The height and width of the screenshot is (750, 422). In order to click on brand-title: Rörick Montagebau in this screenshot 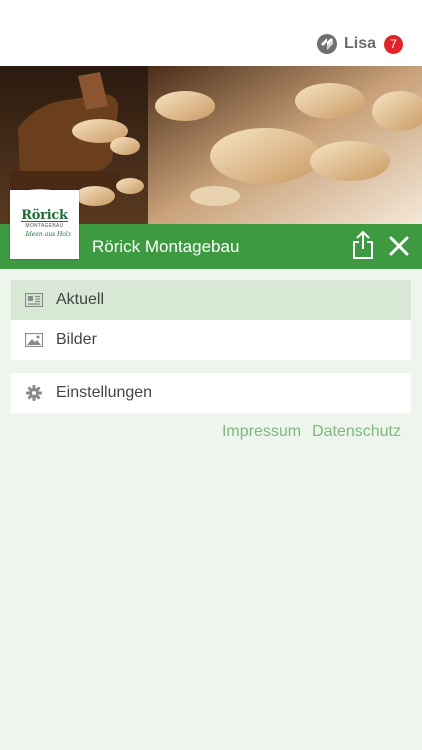, I will do `click(166, 246)`.